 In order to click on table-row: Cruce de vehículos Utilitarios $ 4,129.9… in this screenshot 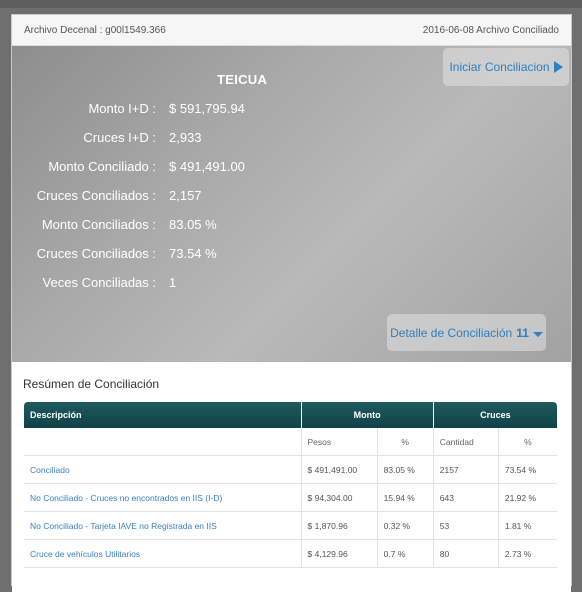, I will do `click(290, 553)`.